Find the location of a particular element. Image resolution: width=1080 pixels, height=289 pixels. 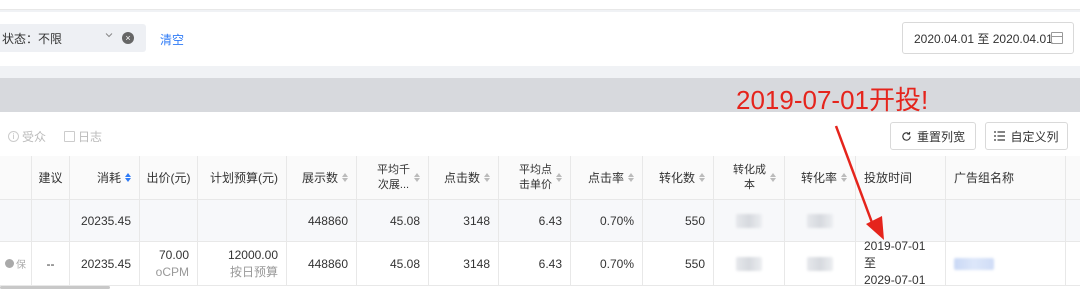

chevron-down-icon is located at coordinates (109, 35).